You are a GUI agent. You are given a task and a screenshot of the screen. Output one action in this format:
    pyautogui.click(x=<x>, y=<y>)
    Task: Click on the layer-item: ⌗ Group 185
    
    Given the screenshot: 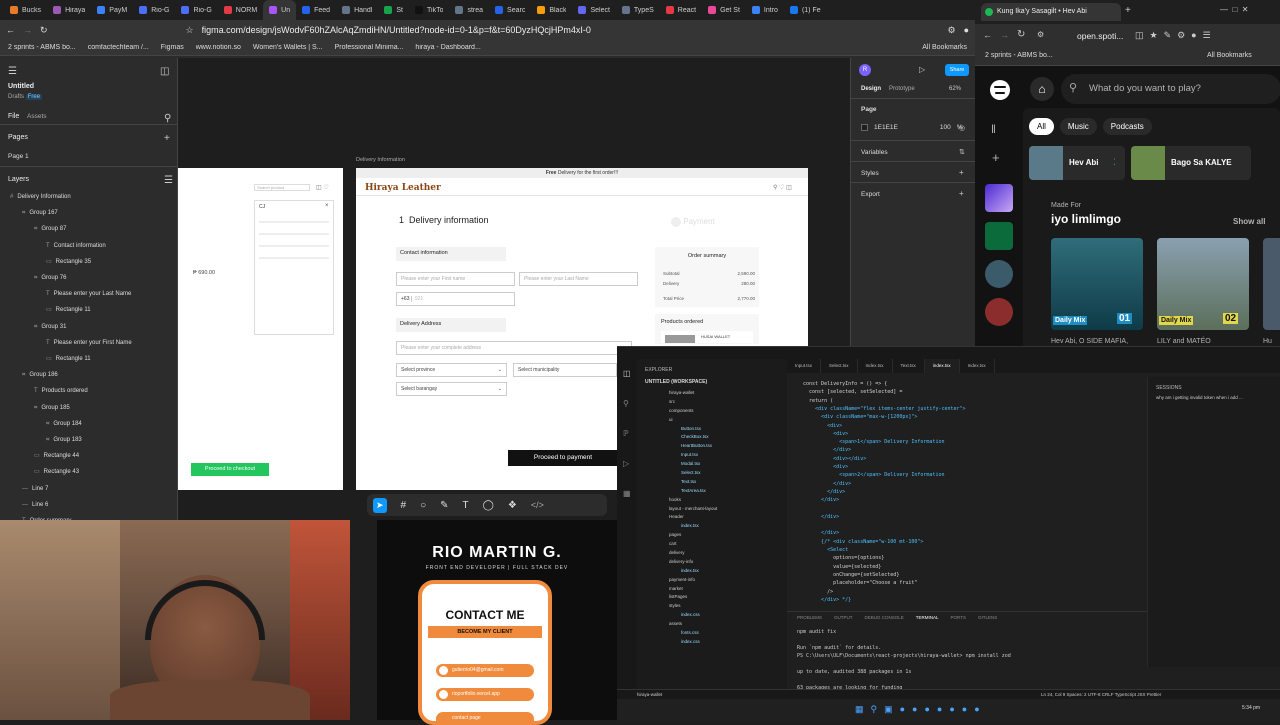 What is the action you would take?
    pyautogui.click(x=89, y=408)
    